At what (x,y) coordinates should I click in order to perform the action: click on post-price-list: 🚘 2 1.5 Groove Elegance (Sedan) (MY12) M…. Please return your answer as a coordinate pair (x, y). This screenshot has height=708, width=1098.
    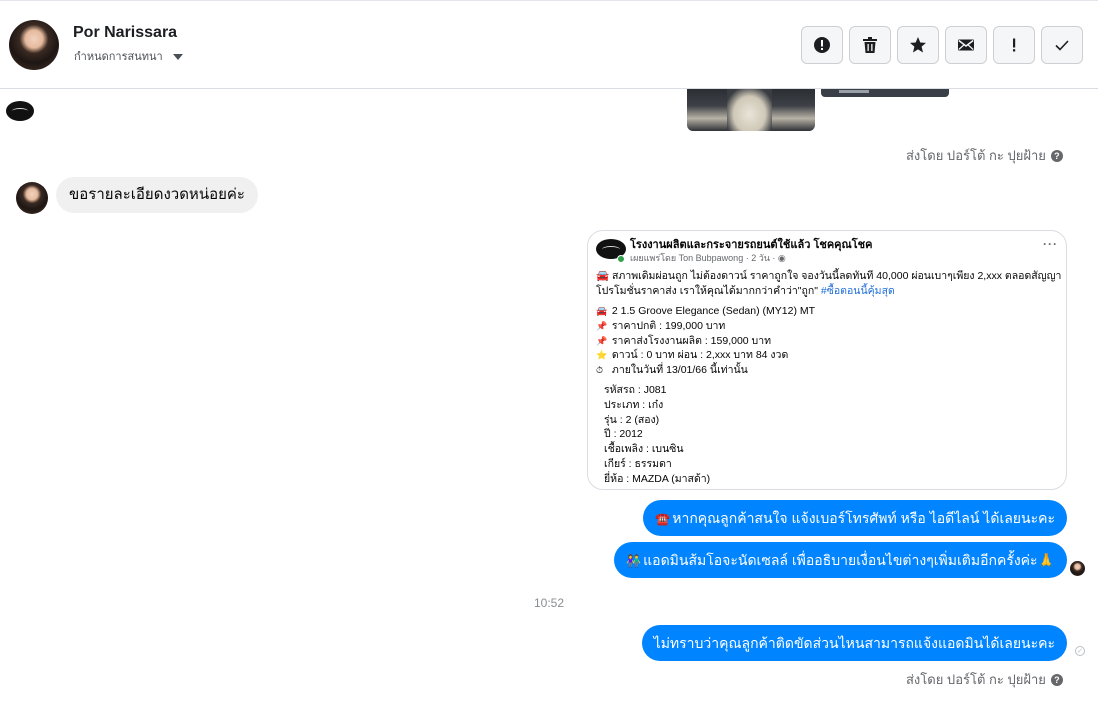
    Looking at the image, I should click on (705, 341).